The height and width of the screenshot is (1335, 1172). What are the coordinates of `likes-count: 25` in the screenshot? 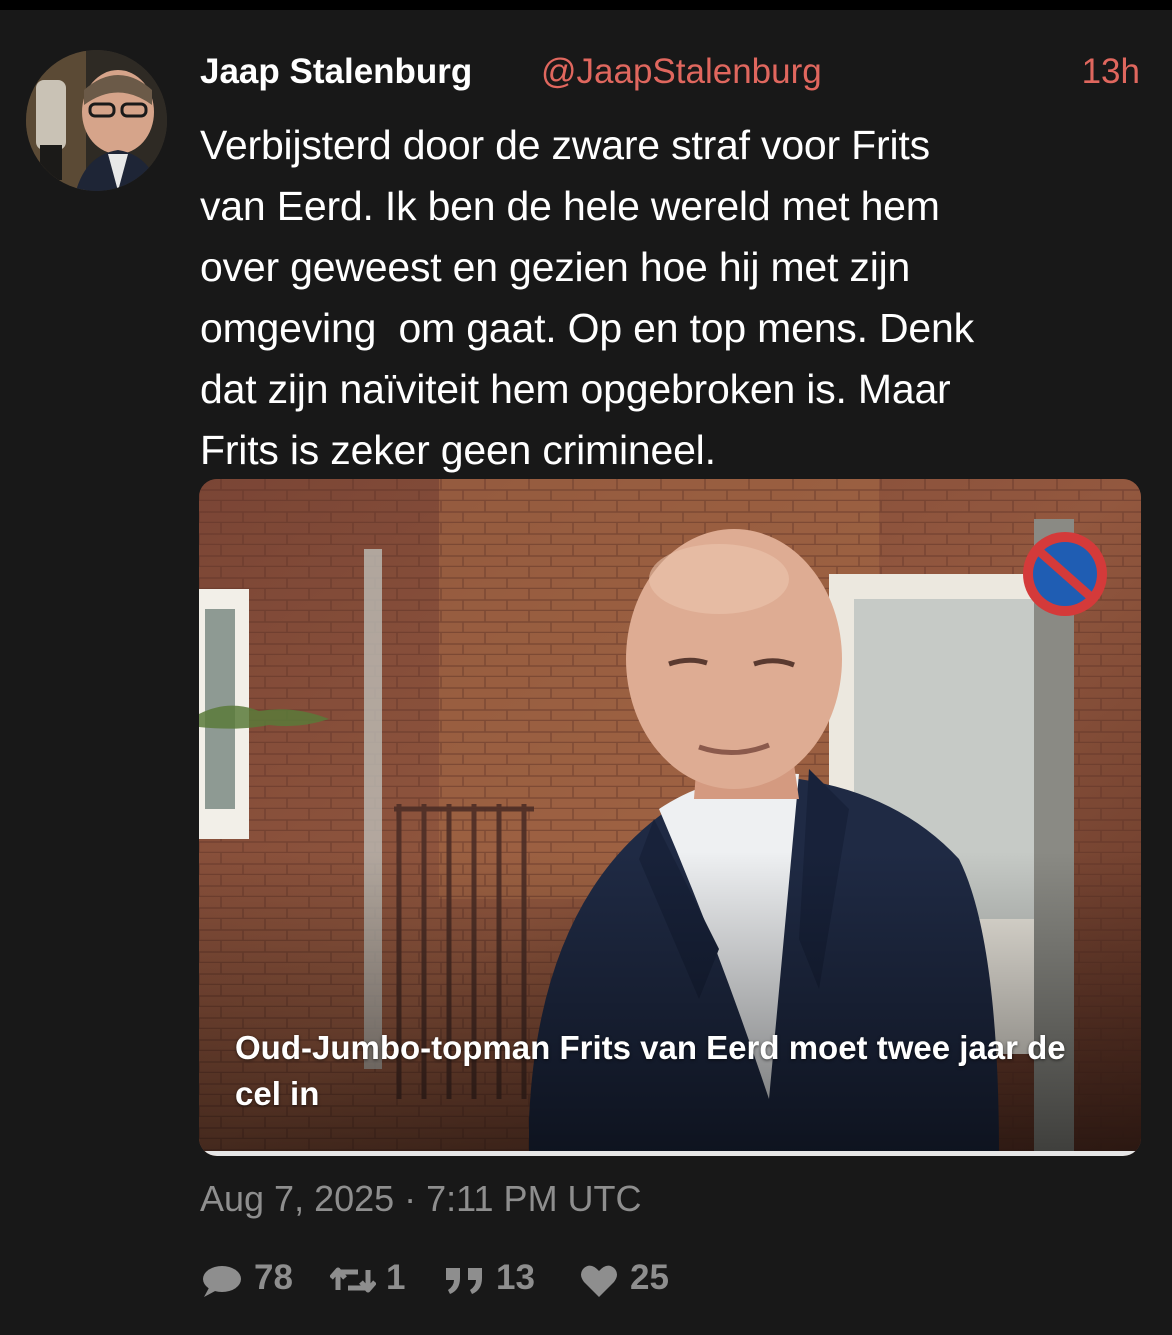 It's located at (649, 1277).